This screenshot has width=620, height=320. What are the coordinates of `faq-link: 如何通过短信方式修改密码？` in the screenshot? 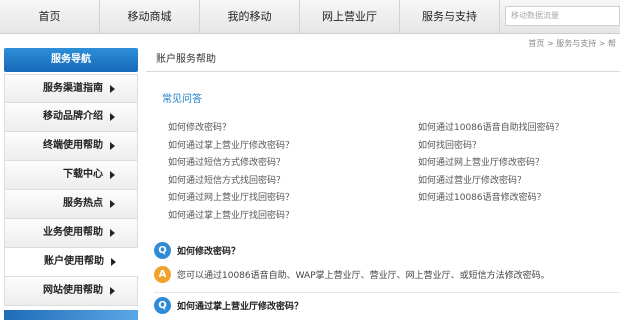 It's located at (231, 164).